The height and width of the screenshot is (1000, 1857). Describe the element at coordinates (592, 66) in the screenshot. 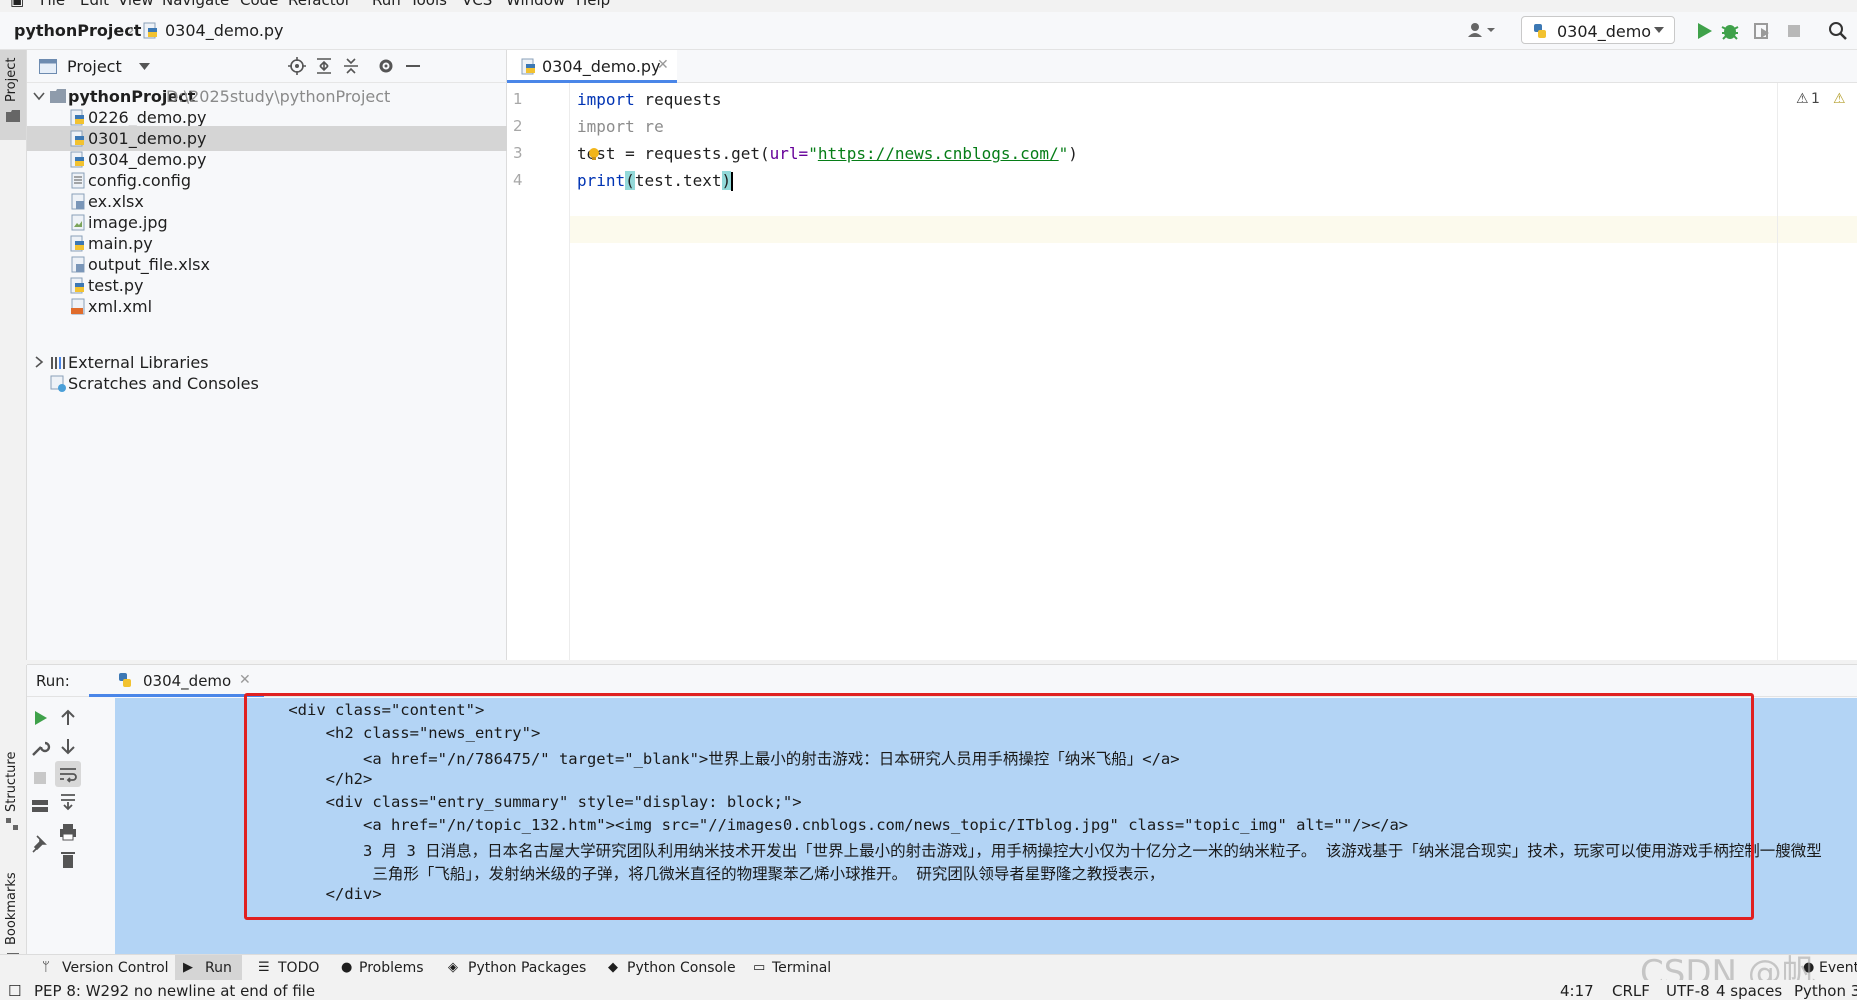

I see `editor-tab-0304-demo: 0304_demo.py ✕` at that location.